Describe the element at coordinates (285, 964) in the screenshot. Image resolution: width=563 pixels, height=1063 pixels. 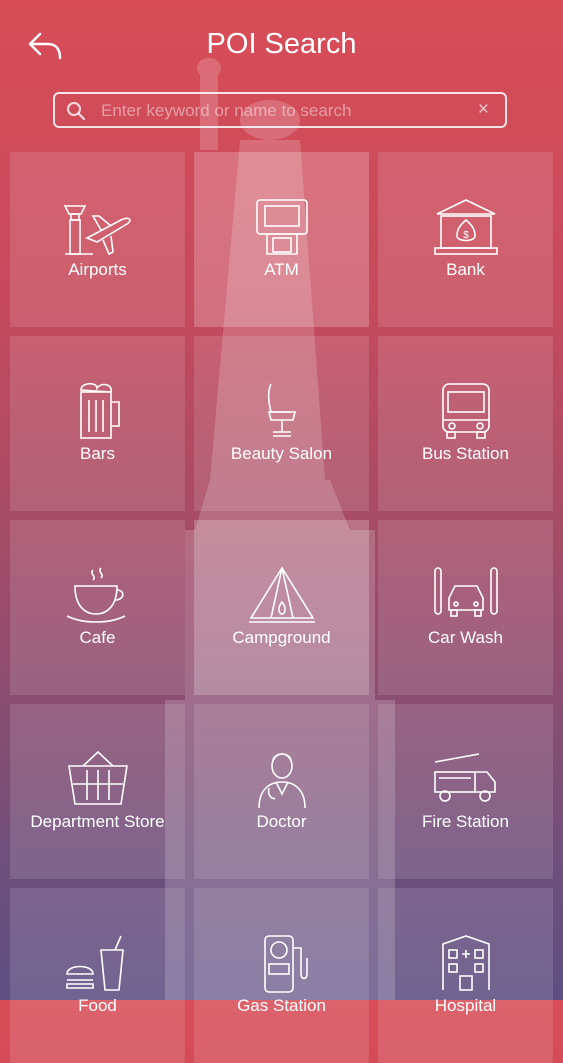
I see `fuel-pump-icon` at that location.